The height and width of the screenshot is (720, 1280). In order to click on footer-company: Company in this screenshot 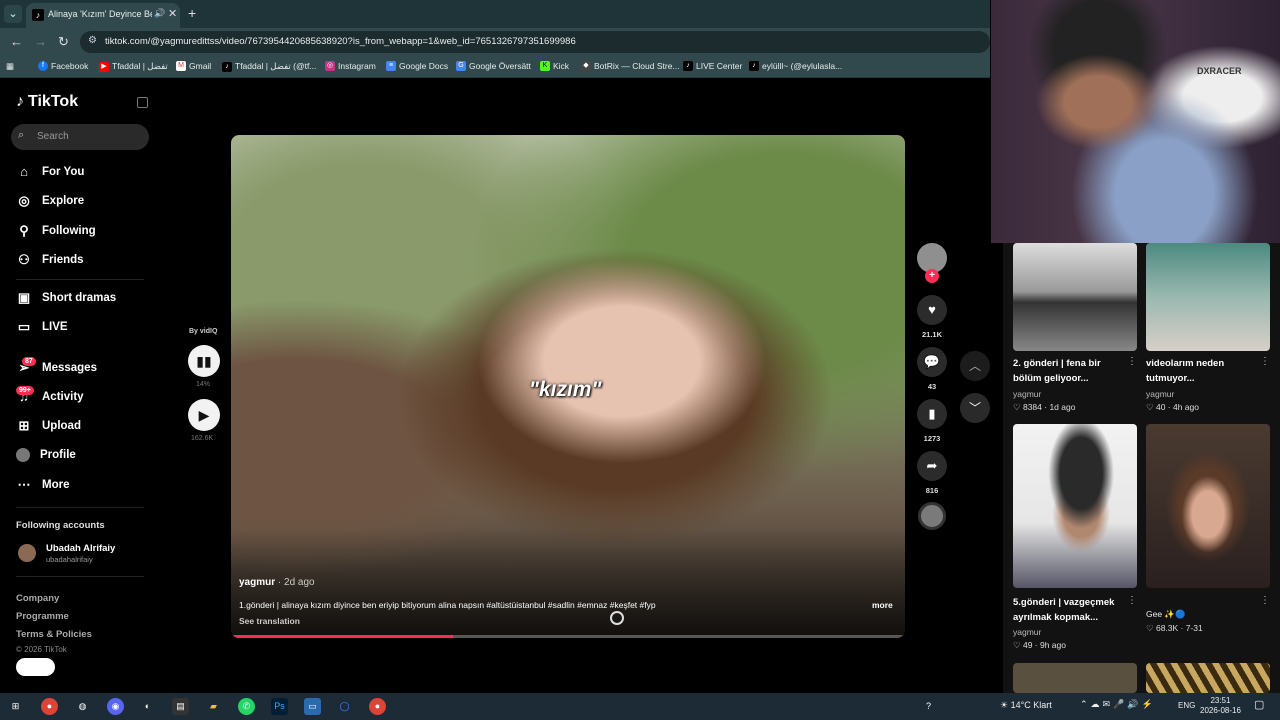, I will do `click(37, 598)`.